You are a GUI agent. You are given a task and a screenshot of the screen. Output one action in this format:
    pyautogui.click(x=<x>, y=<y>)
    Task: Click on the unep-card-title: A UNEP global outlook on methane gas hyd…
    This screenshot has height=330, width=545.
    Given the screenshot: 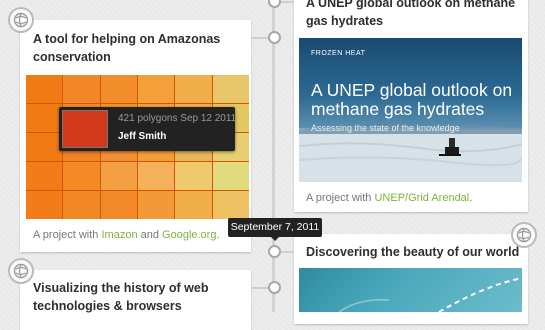 What is the action you would take?
    pyautogui.click(x=411, y=15)
    